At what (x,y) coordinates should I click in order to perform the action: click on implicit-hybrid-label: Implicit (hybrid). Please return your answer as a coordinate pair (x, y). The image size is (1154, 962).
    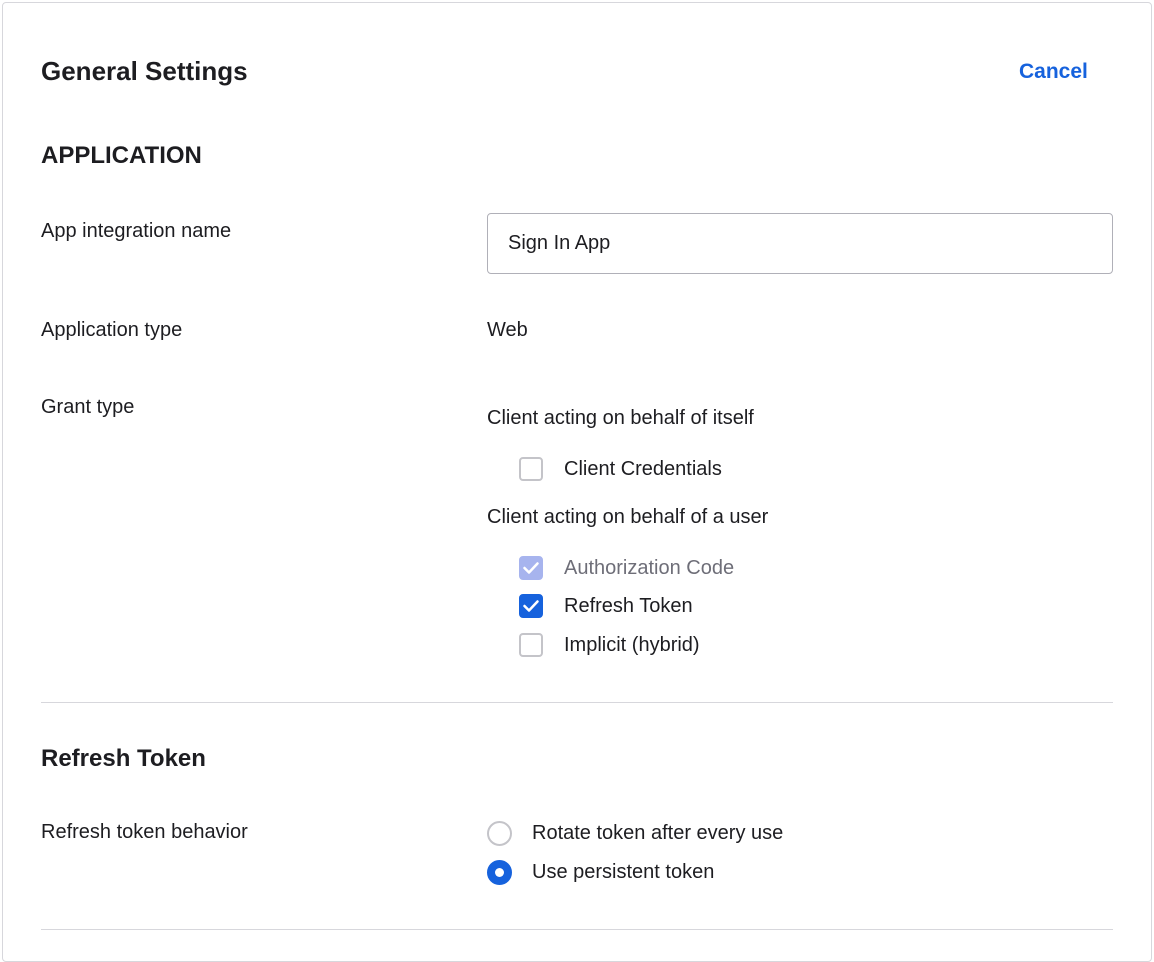
    Looking at the image, I should click on (632, 644).